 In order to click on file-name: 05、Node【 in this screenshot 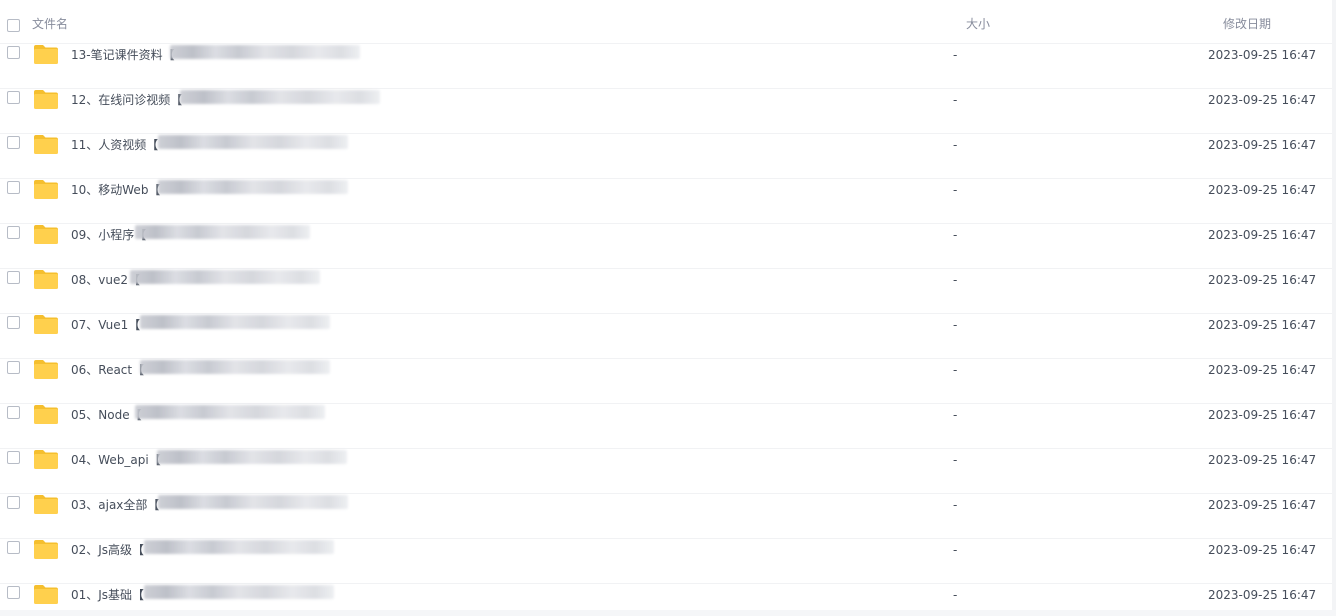, I will do `click(106, 415)`.